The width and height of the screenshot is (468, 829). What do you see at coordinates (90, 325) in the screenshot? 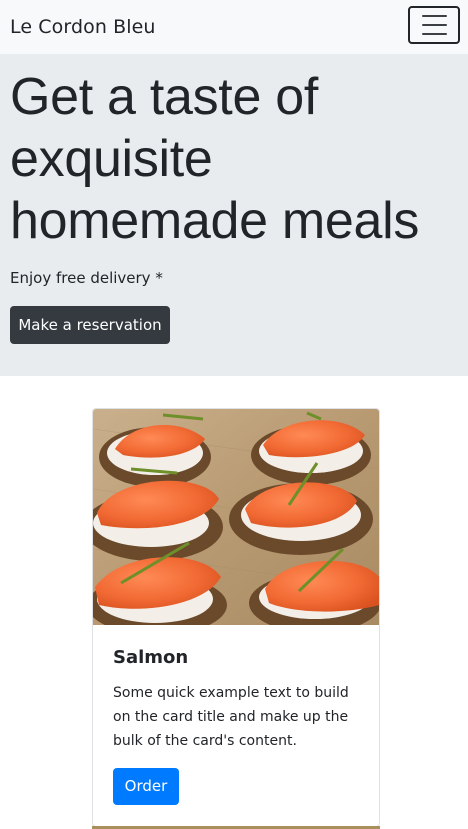
I see `make-reservation-button: Make a reservation` at bounding box center [90, 325].